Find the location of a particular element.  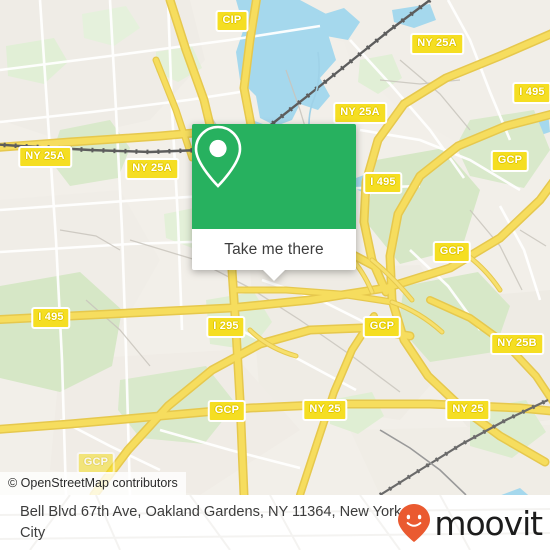

popup-tail is located at coordinates (274, 275).